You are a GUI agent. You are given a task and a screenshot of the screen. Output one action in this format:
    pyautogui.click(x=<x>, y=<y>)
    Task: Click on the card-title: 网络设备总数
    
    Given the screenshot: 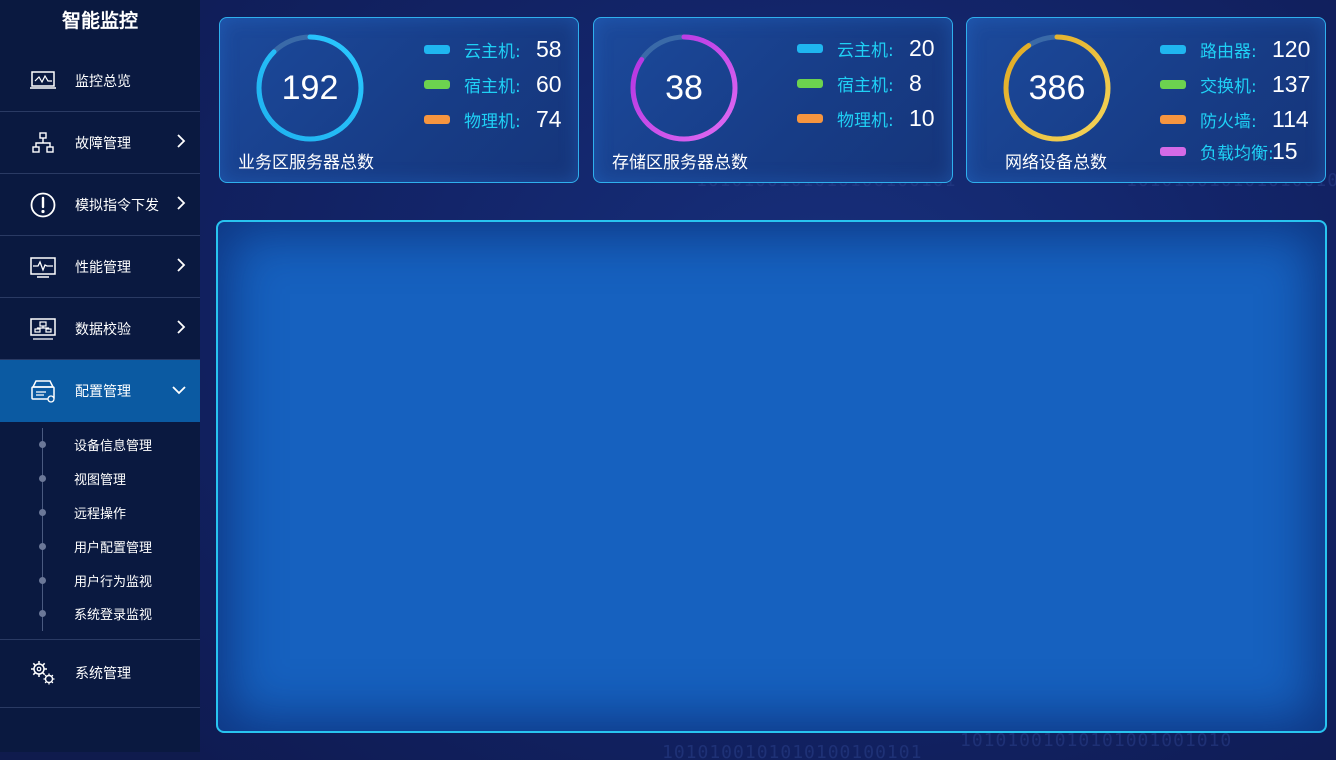 What is the action you would take?
    pyautogui.click(x=1056, y=163)
    